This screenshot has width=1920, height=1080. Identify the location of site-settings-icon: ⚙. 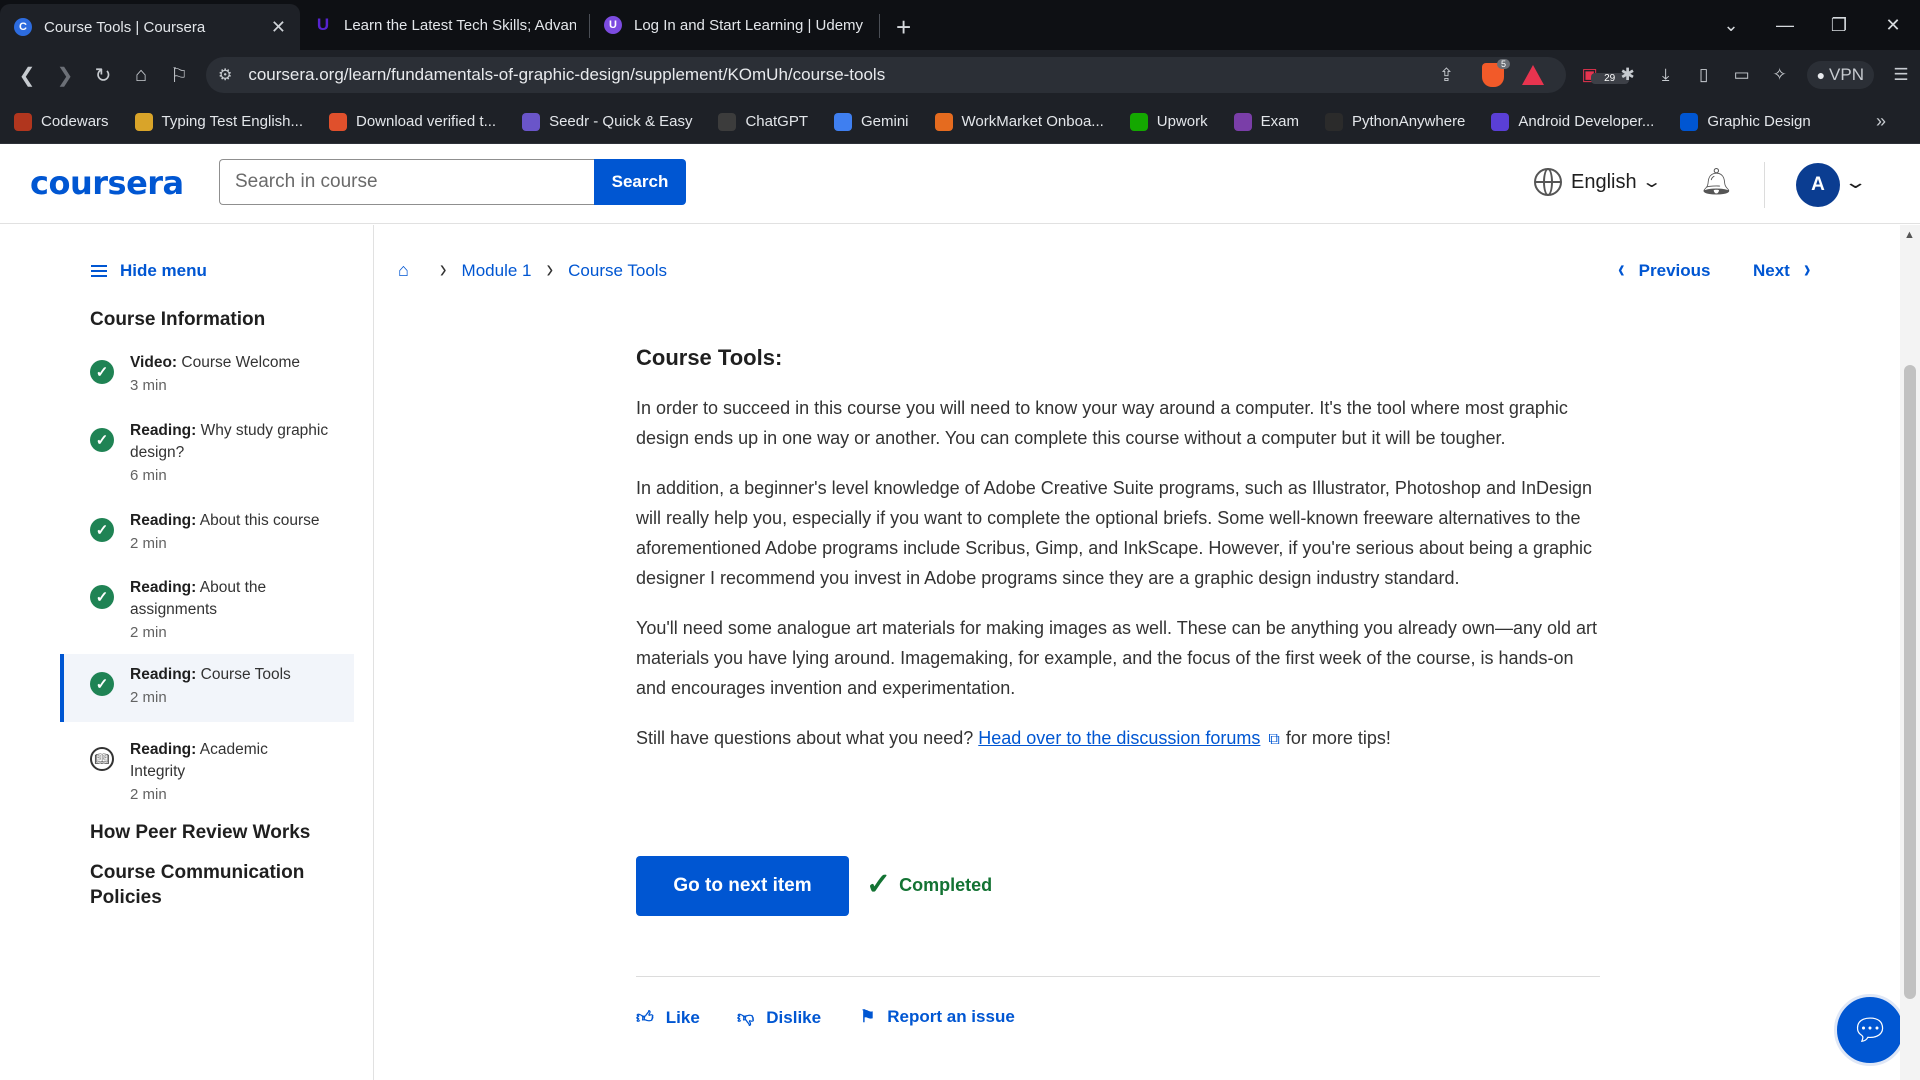
(225, 75).